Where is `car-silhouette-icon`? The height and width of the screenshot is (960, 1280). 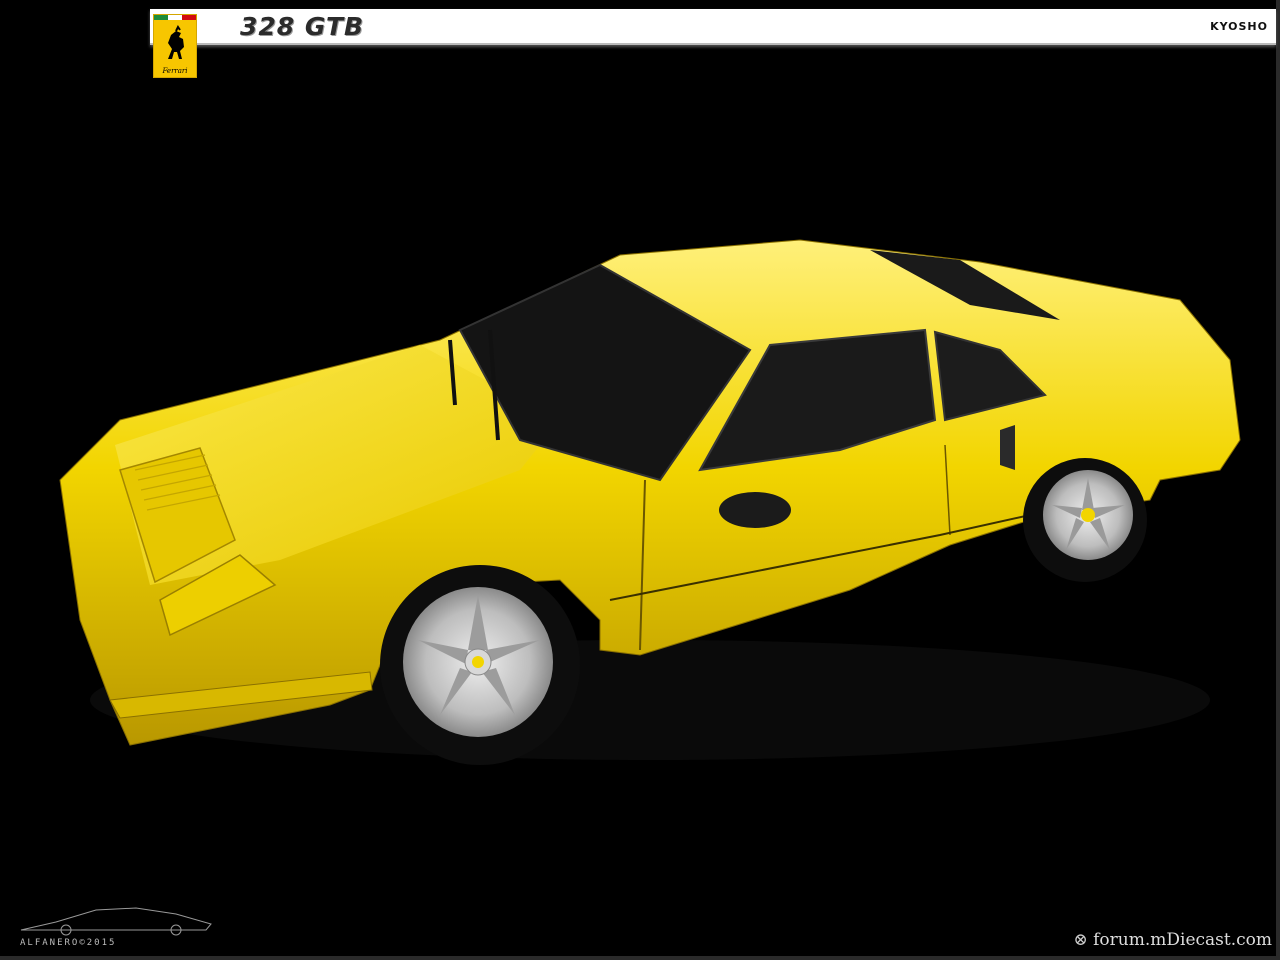 car-silhouette-icon is located at coordinates (116, 921).